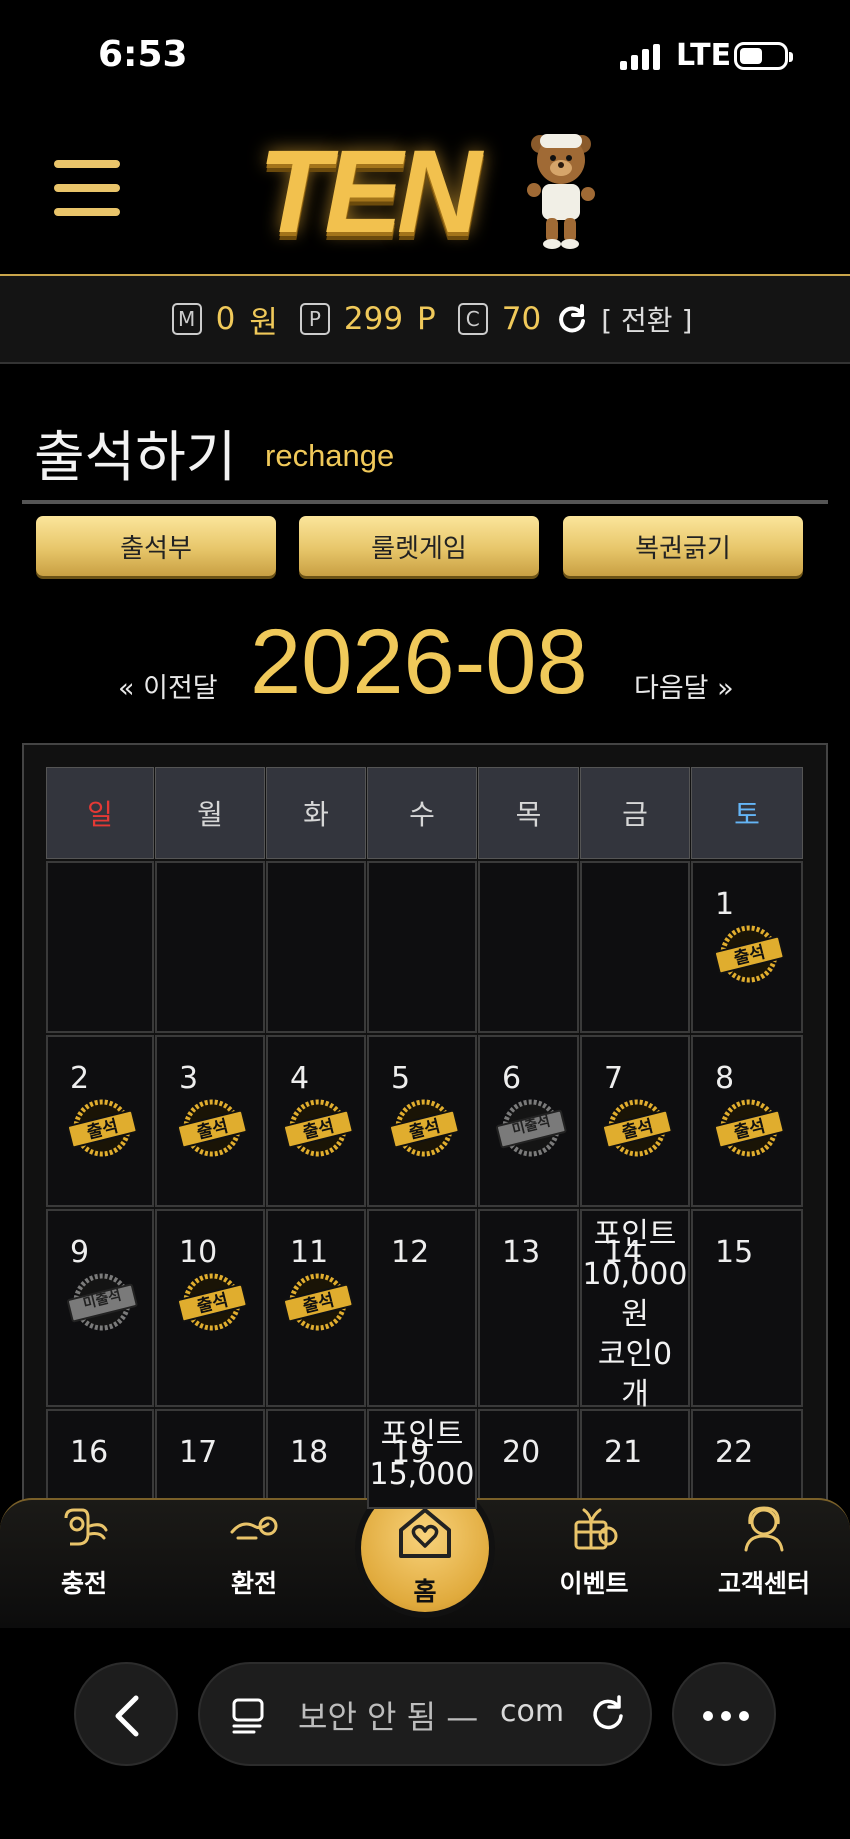  I want to click on calendar-day-cell: 15, so click(747, 1308).